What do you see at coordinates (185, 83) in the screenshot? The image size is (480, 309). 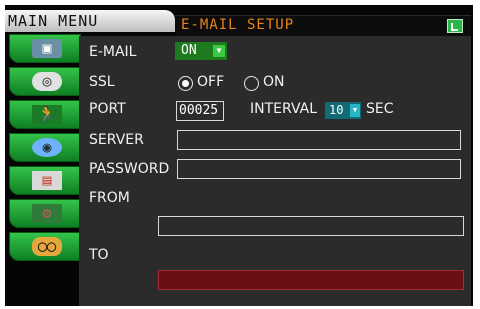 I see `ssl-off-radio` at bounding box center [185, 83].